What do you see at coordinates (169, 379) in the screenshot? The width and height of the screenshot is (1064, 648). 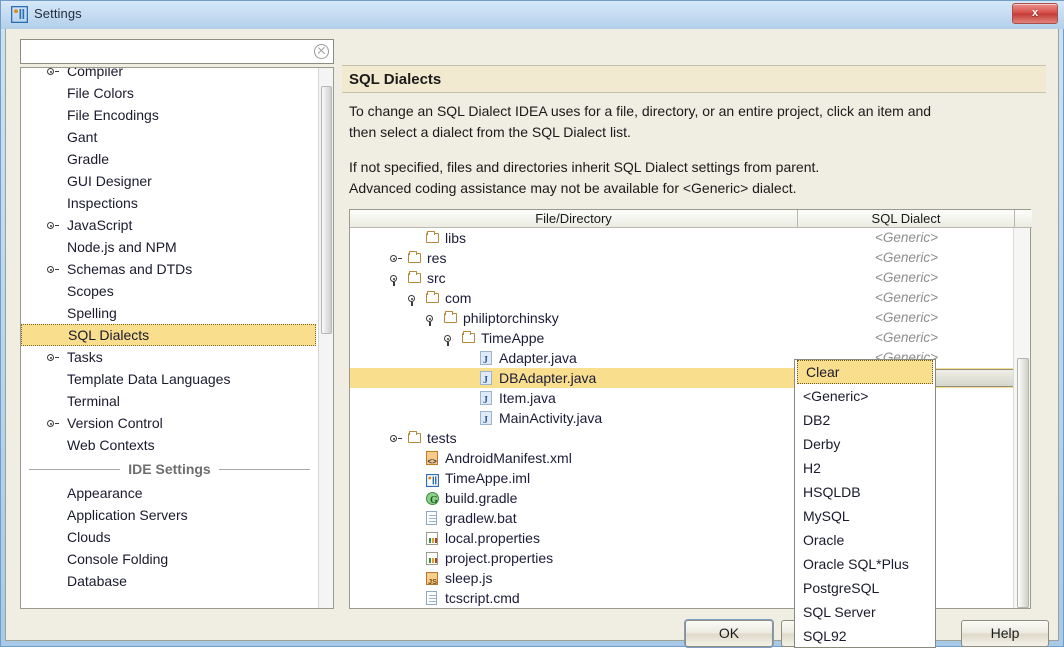 I see `sidebar-item-template-data-languages: Template Data Languages` at bounding box center [169, 379].